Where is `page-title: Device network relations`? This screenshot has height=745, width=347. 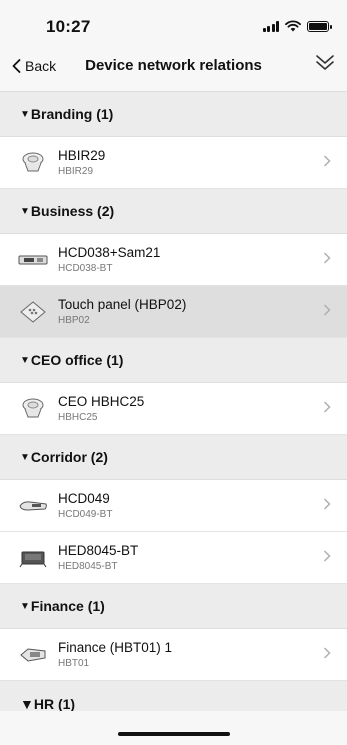
page-title: Device network relations is located at coordinates (173, 65).